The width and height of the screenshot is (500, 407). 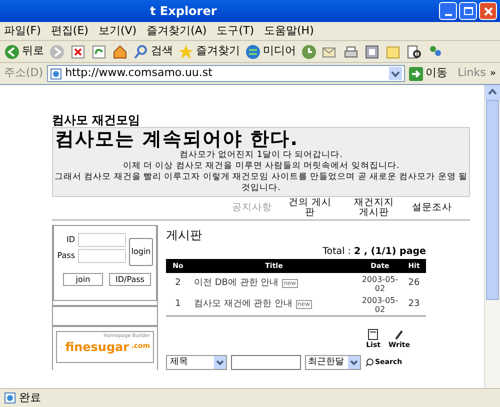 I want to click on id-field, so click(x=102, y=240).